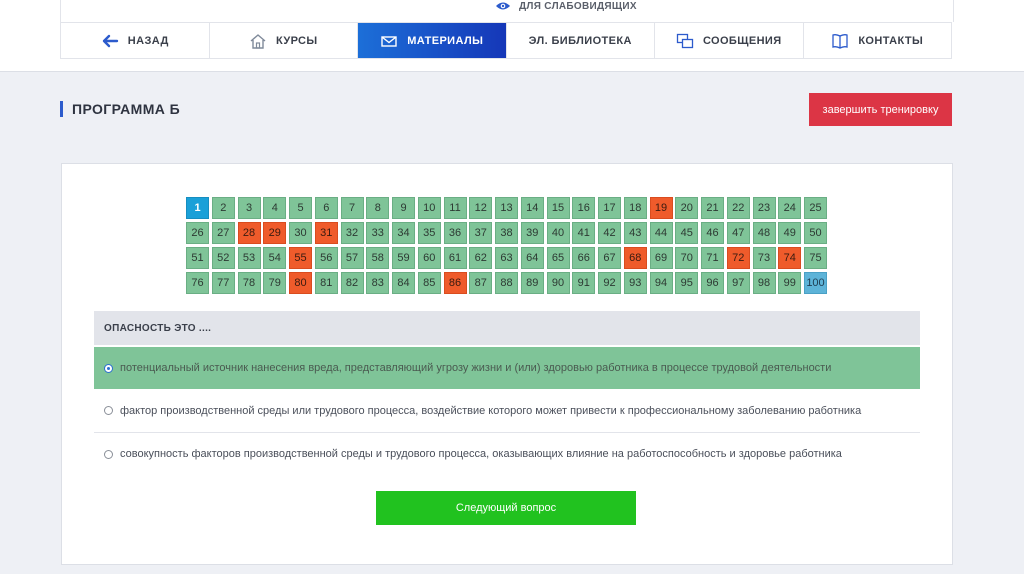 The width and height of the screenshot is (1024, 574). I want to click on question-number-8: 8, so click(378, 208).